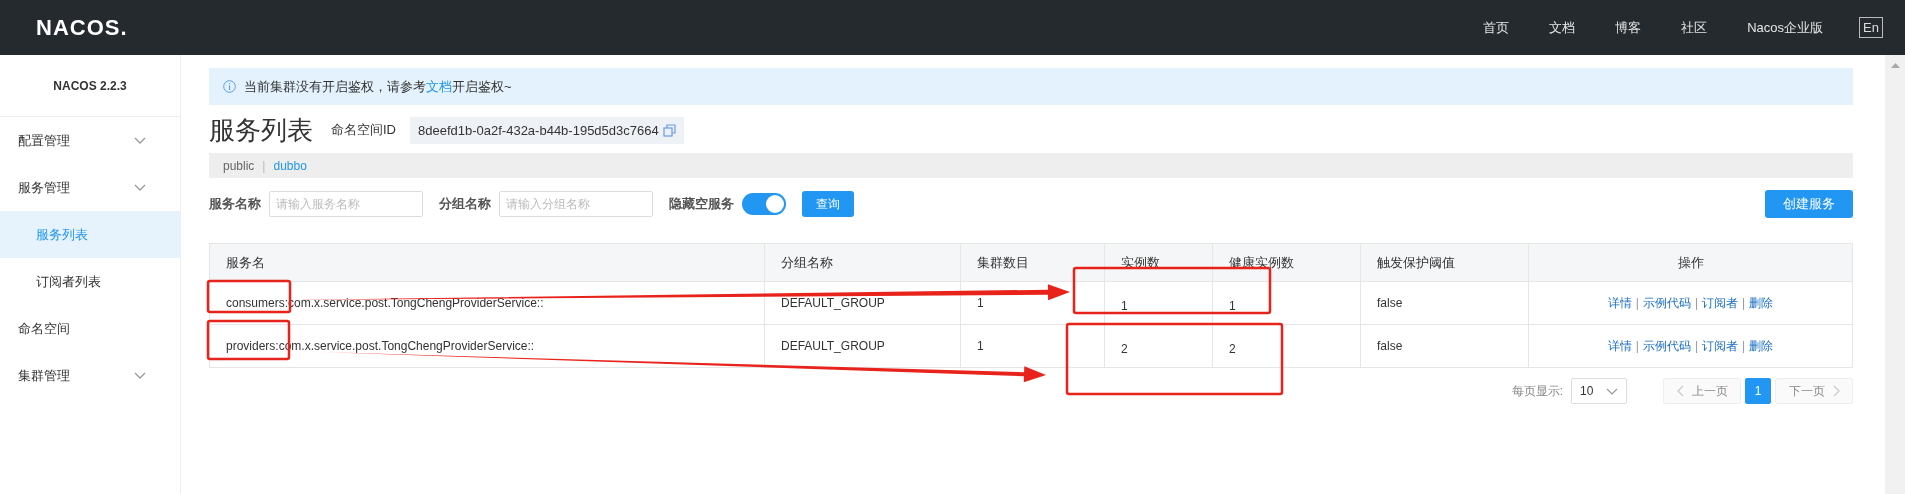  What do you see at coordinates (363, 130) in the screenshot?
I see `namespace-label: 命名空间ID` at bounding box center [363, 130].